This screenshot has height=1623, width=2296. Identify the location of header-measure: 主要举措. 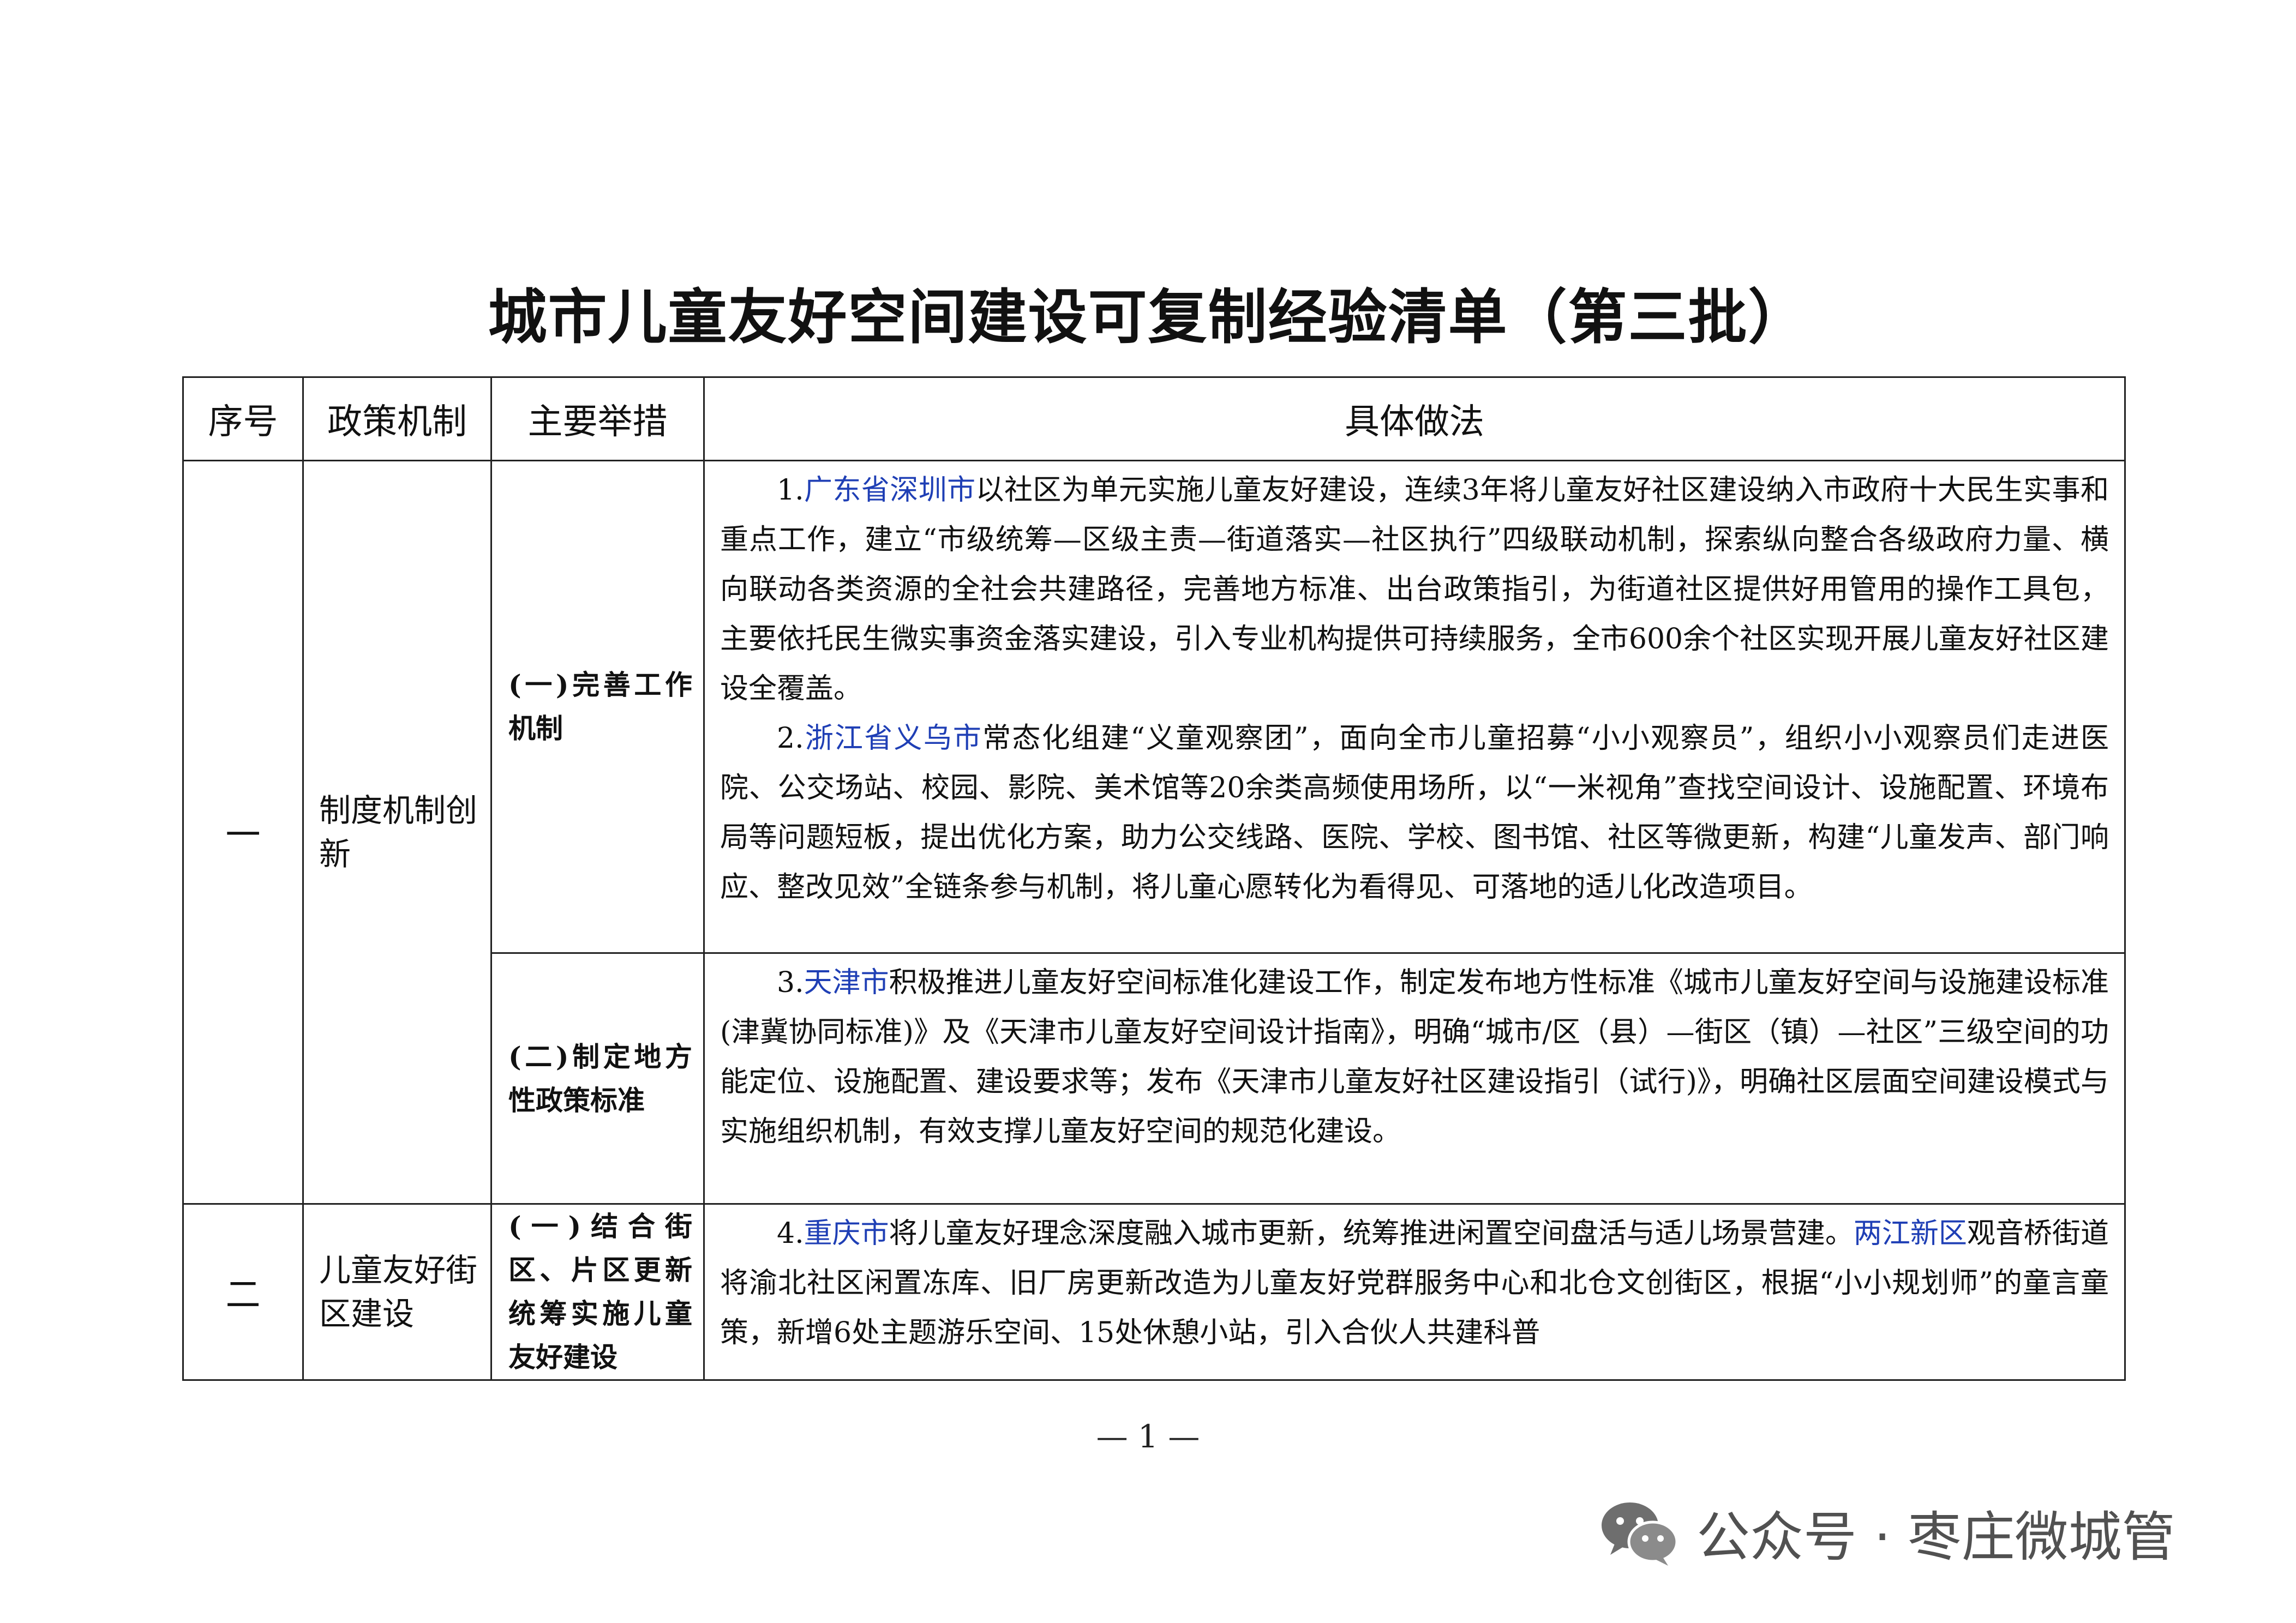
(597, 418).